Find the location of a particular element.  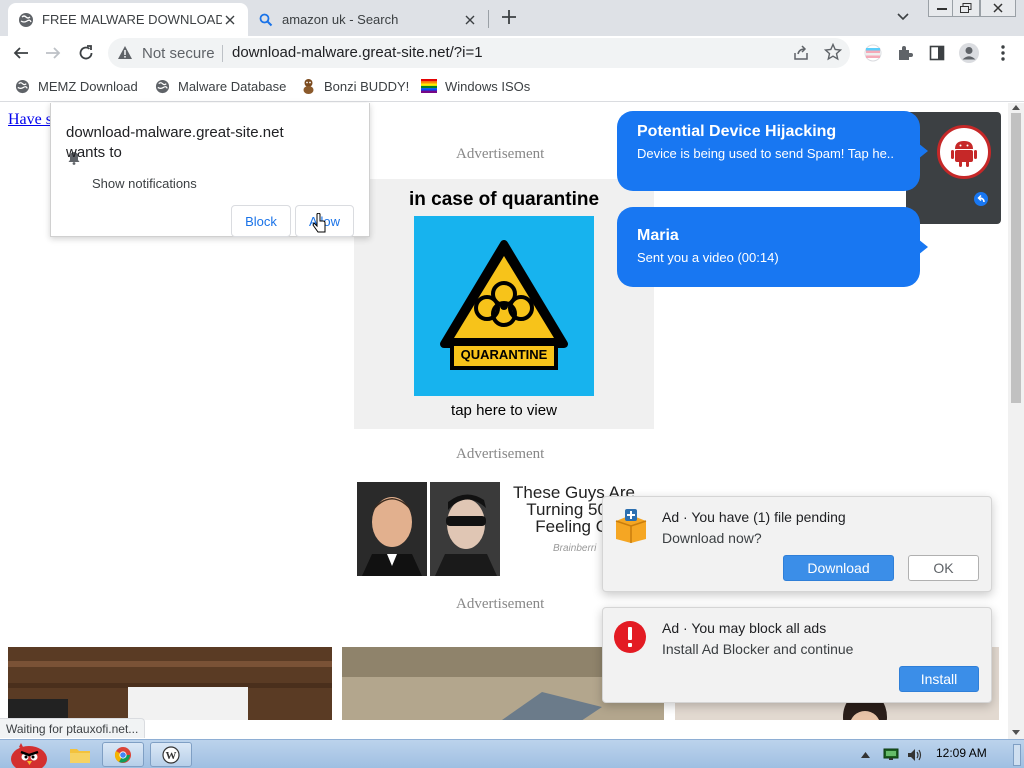

back-arrow-icon is located at coordinates (20, 53).